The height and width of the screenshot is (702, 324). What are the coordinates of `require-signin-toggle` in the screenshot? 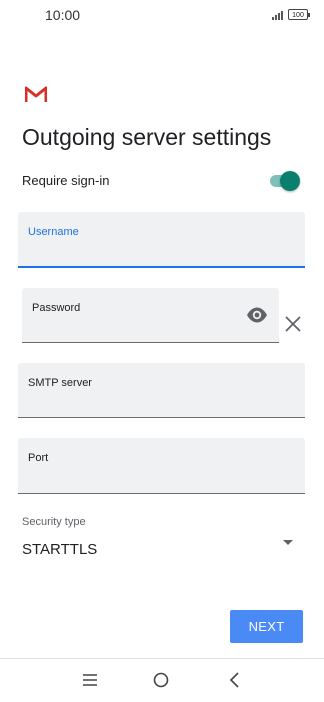 It's located at (284, 181).